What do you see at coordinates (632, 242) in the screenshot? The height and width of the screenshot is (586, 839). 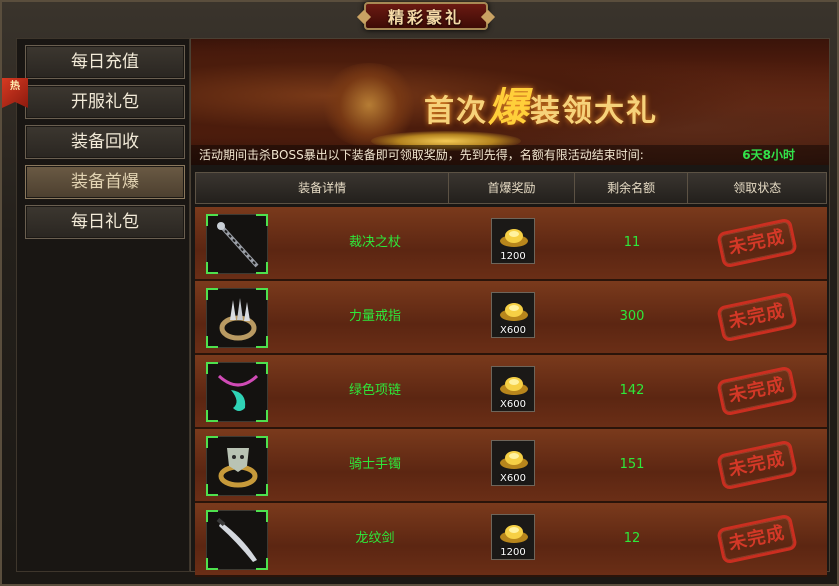 I see `remaining-count: 11` at bounding box center [632, 242].